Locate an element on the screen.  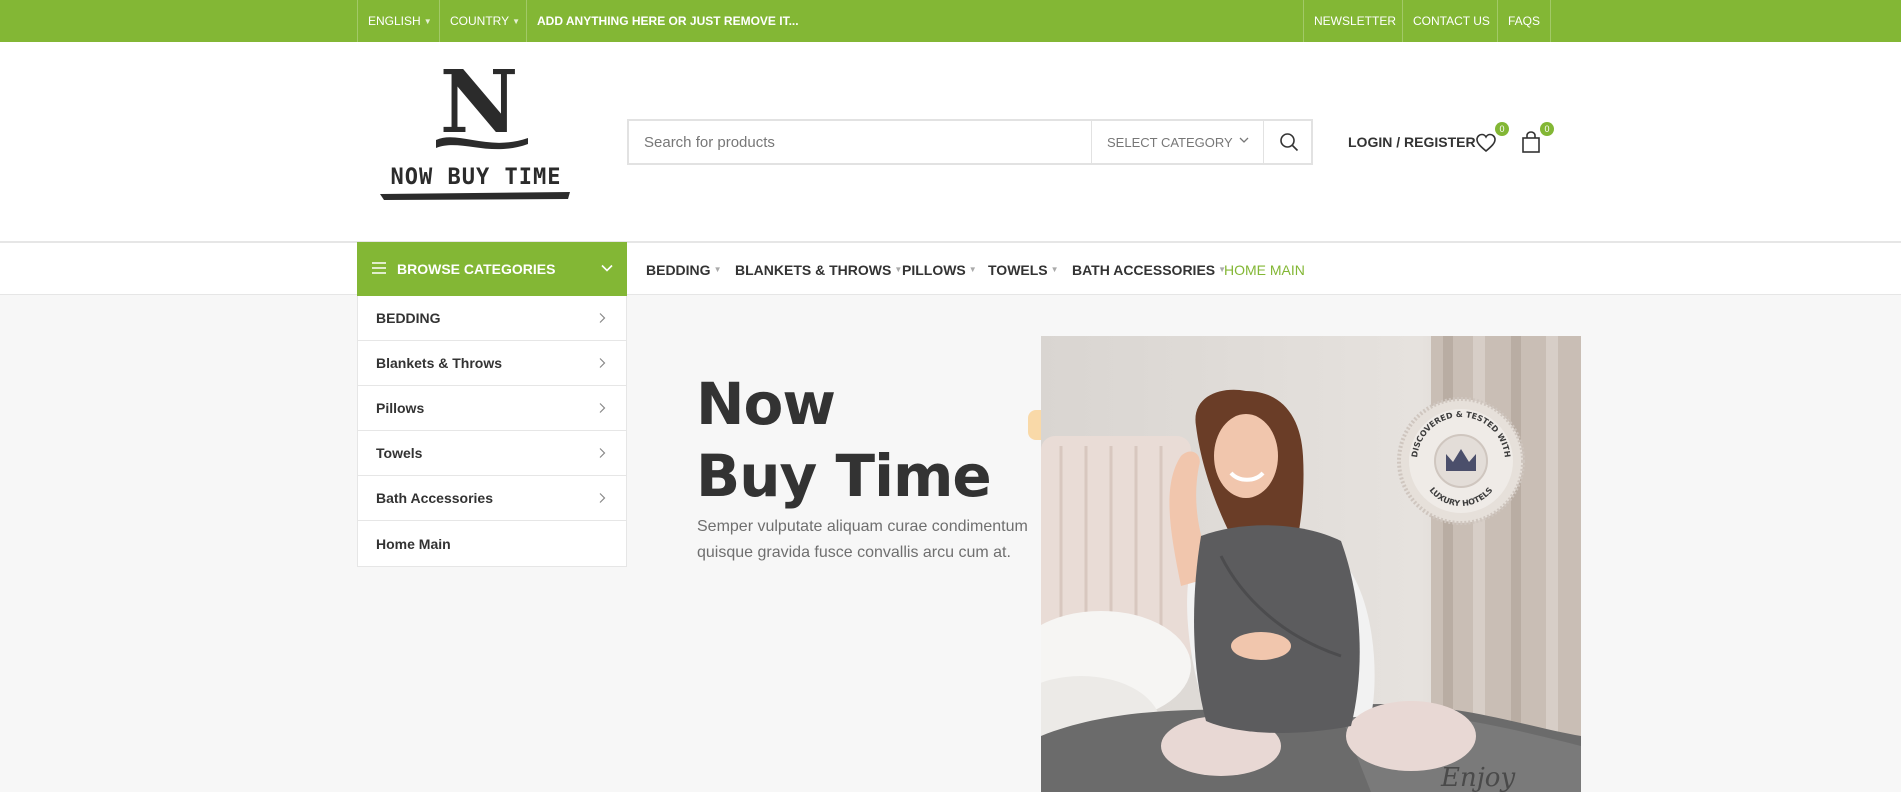
search-form: SELECT CATEGORY is located at coordinates (970, 142).